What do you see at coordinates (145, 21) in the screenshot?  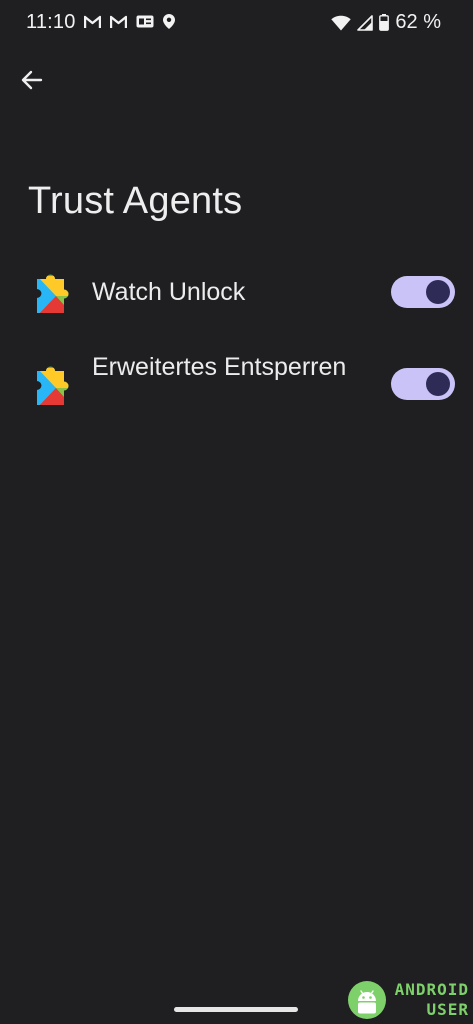 I see `news-icon` at bounding box center [145, 21].